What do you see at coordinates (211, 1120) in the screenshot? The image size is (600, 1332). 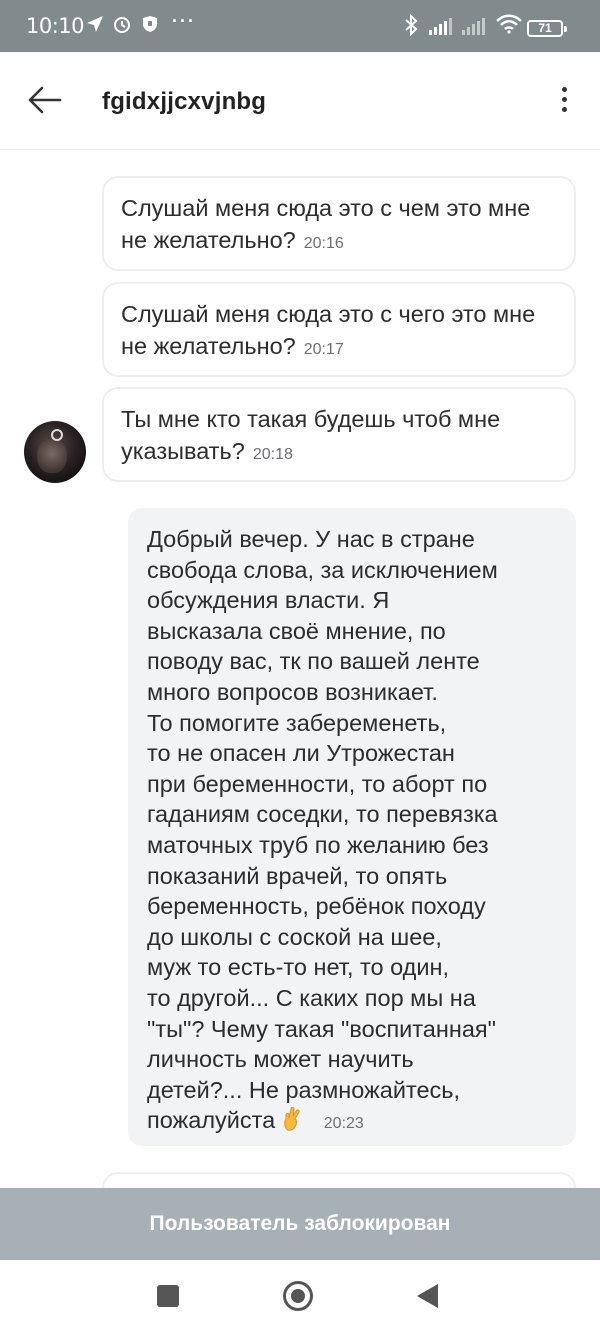 I see `message-line: пожалуйста` at bounding box center [211, 1120].